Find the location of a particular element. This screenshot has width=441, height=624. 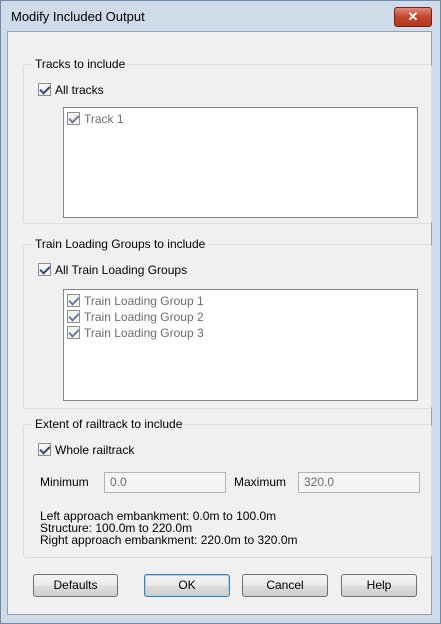

all-train-loading-groups-checkbox: All Train Loading Groups is located at coordinates (112, 269).